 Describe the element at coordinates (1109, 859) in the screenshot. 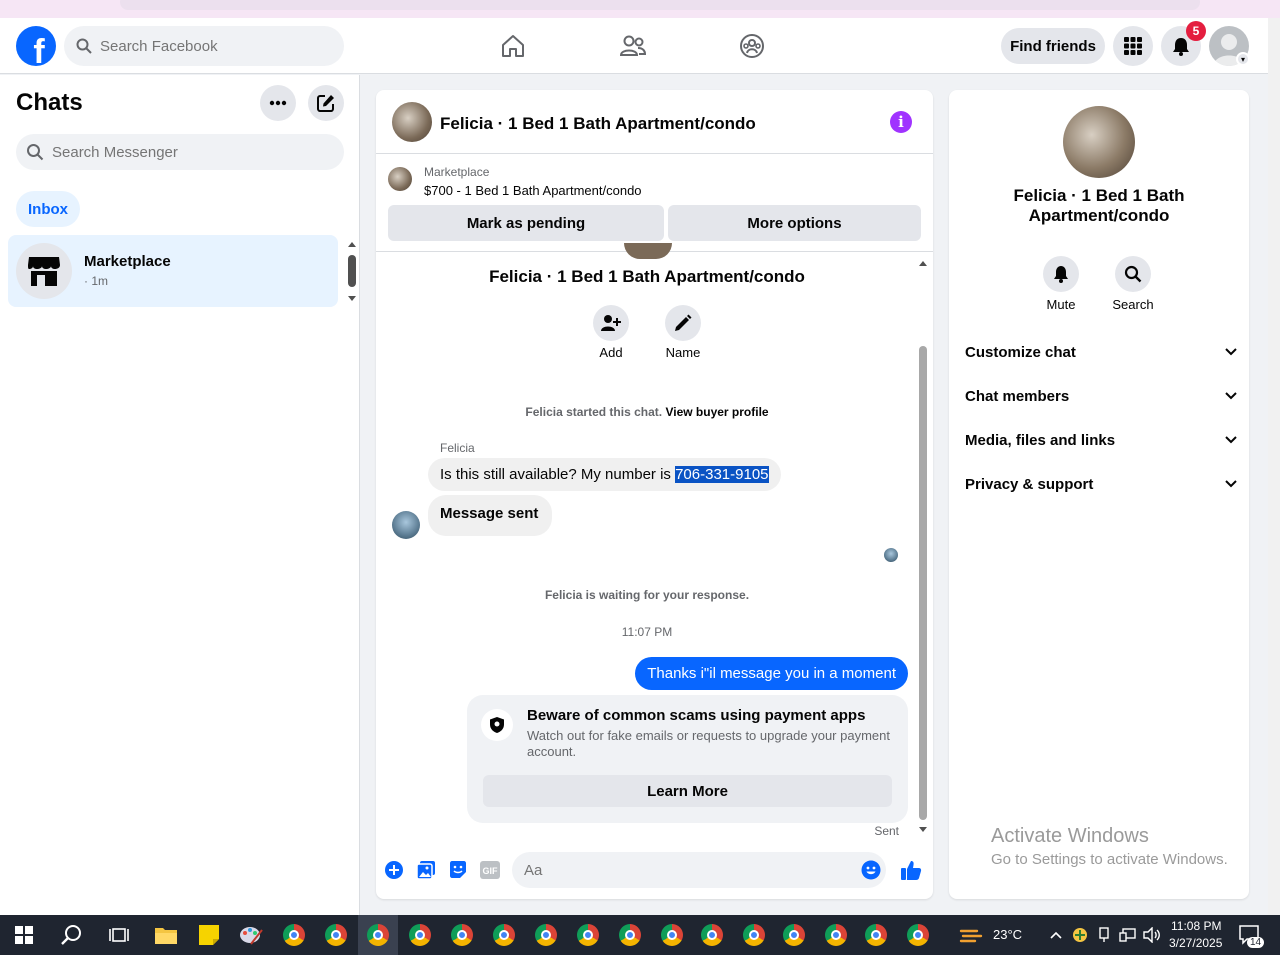

I see `activate-windows-subtitle: Go to Settings to activate Windows.` at that location.